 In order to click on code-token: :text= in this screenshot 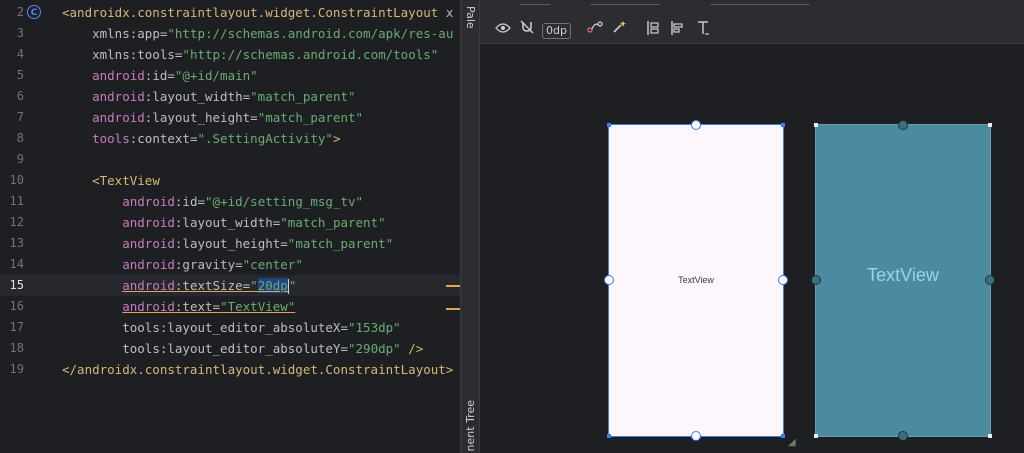, I will do `click(197, 306)`.